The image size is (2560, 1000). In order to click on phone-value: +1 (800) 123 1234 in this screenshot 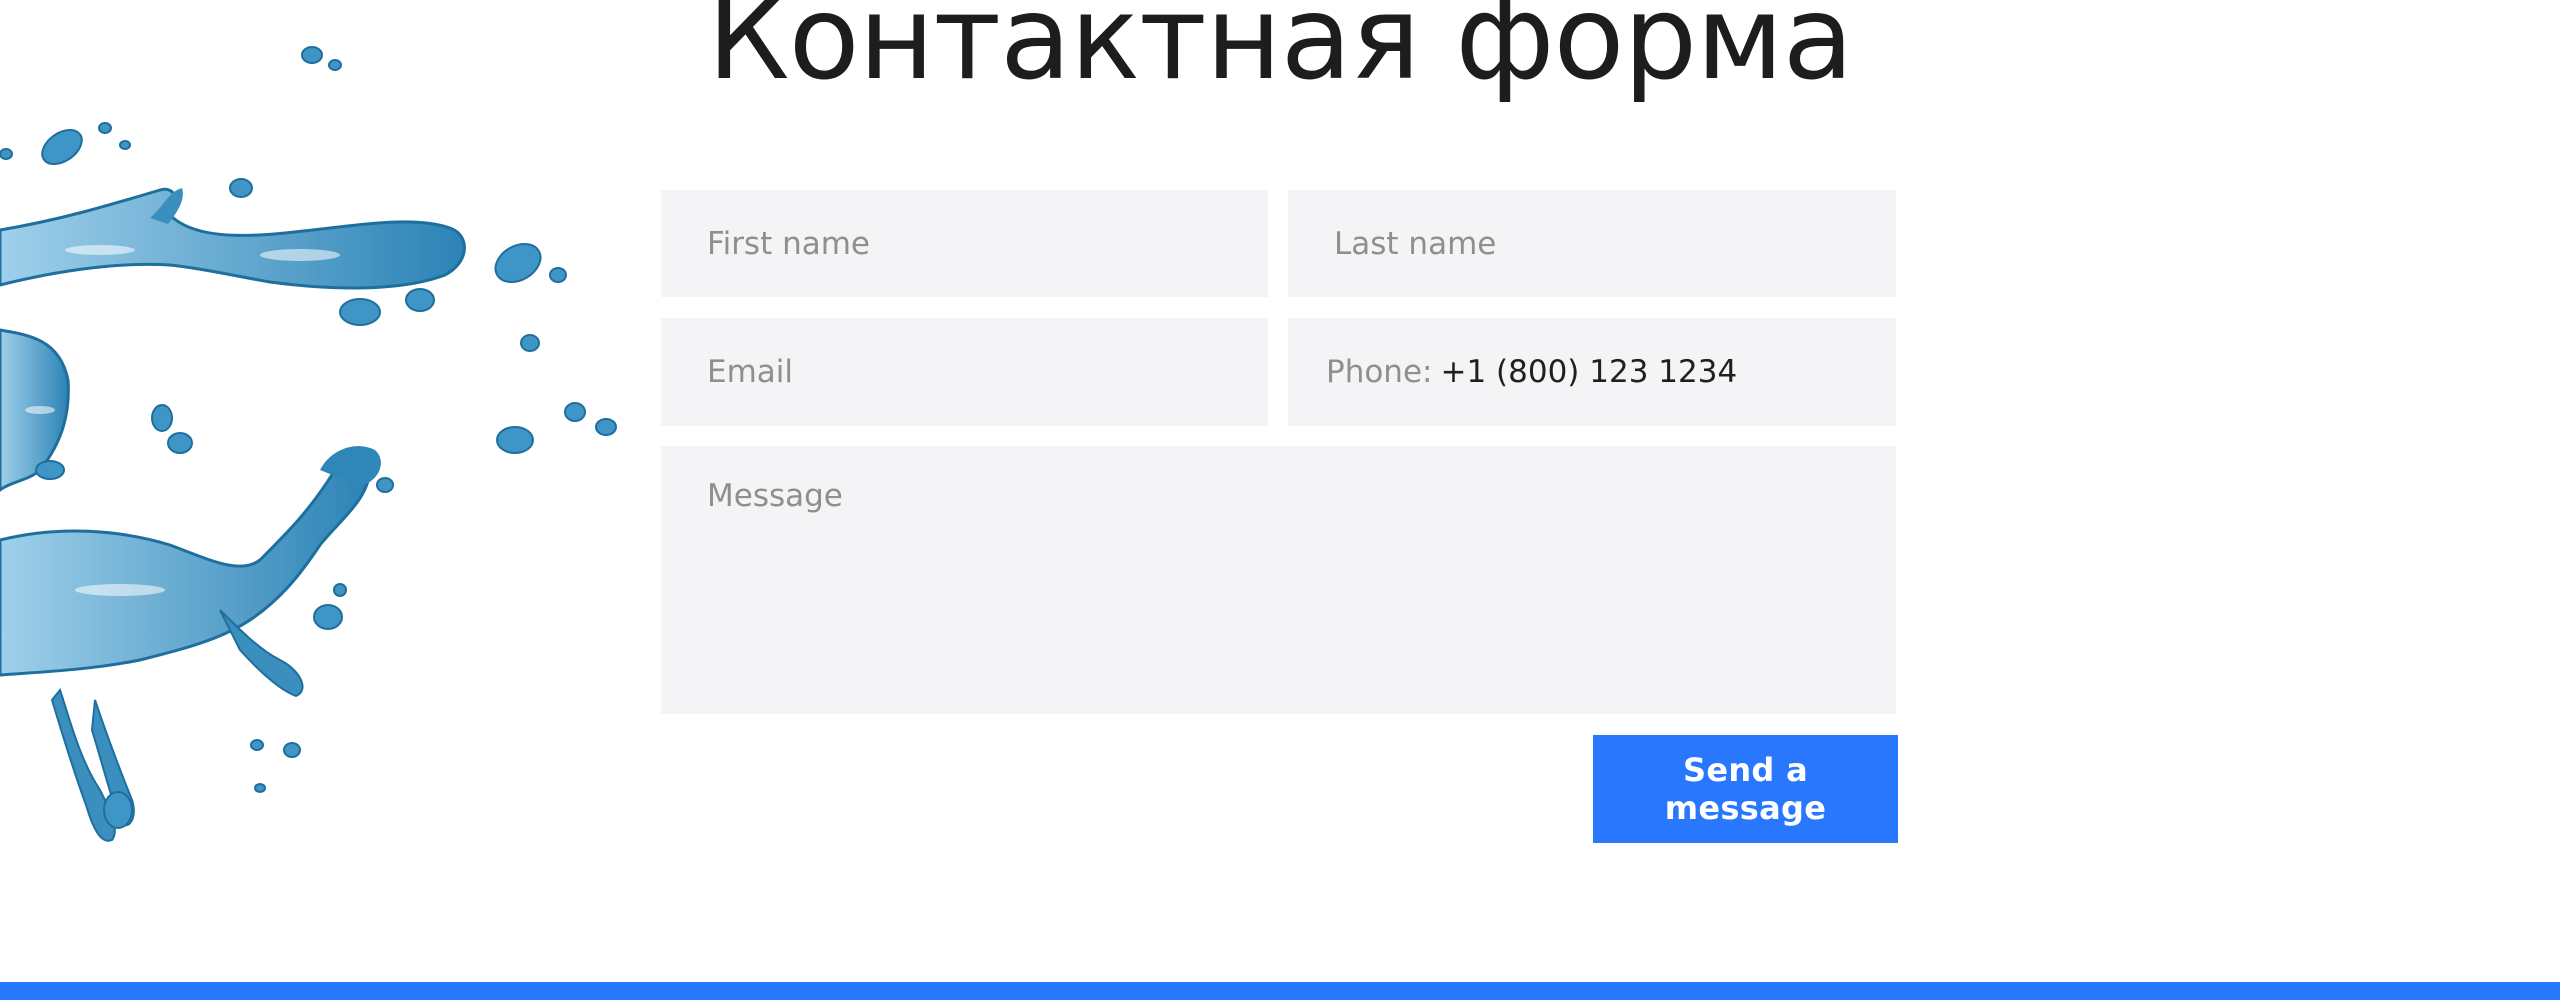, I will do `click(1589, 372)`.